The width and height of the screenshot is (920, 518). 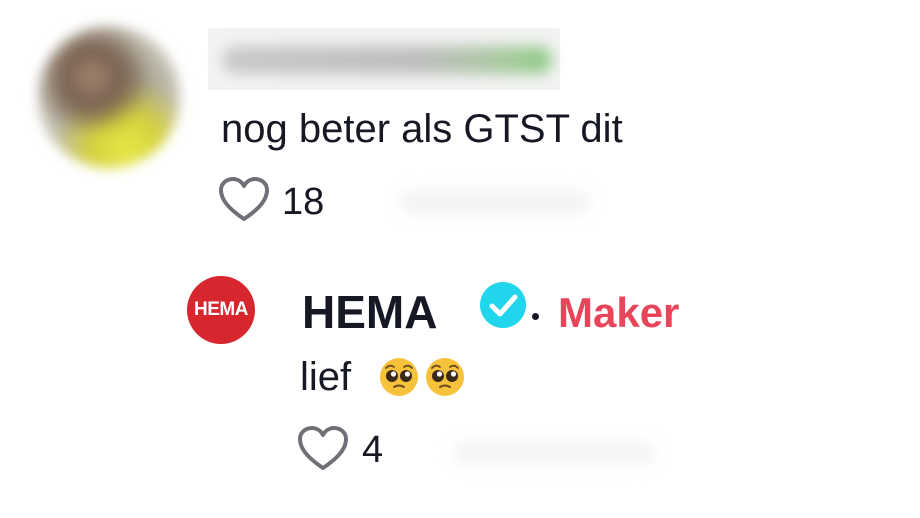 I want to click on separator-dot, so click(x=535, y=316).